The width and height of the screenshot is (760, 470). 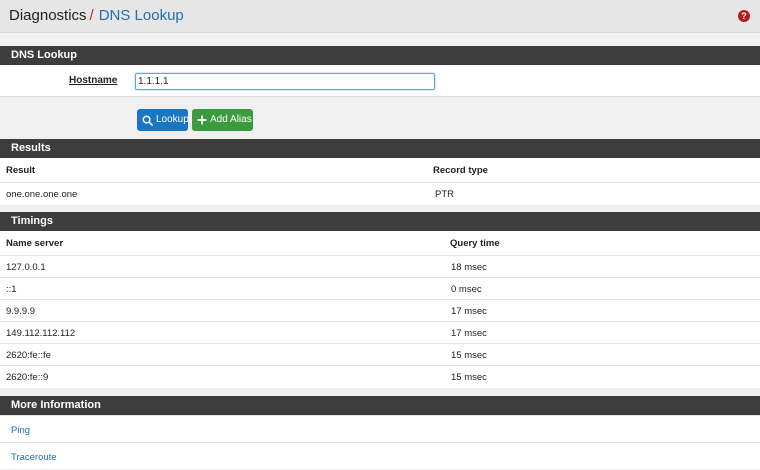 What do you see at coordinates (35, 243) in the screenshot?
I see `timings-header-name-server: Name server` at bounding box center [35, 243].